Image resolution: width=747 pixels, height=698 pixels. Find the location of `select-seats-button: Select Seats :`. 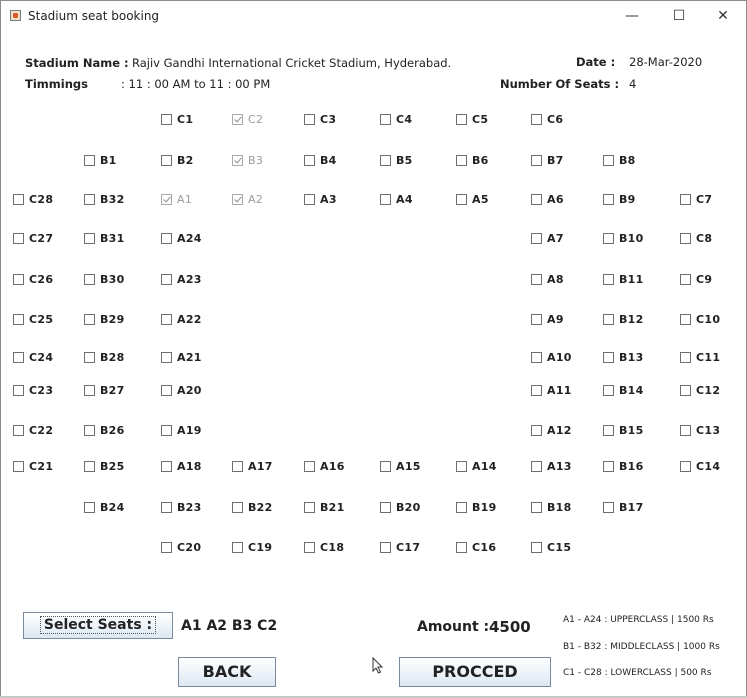

select-seats-button: Select Seats : is located at coordinates (98, 625).